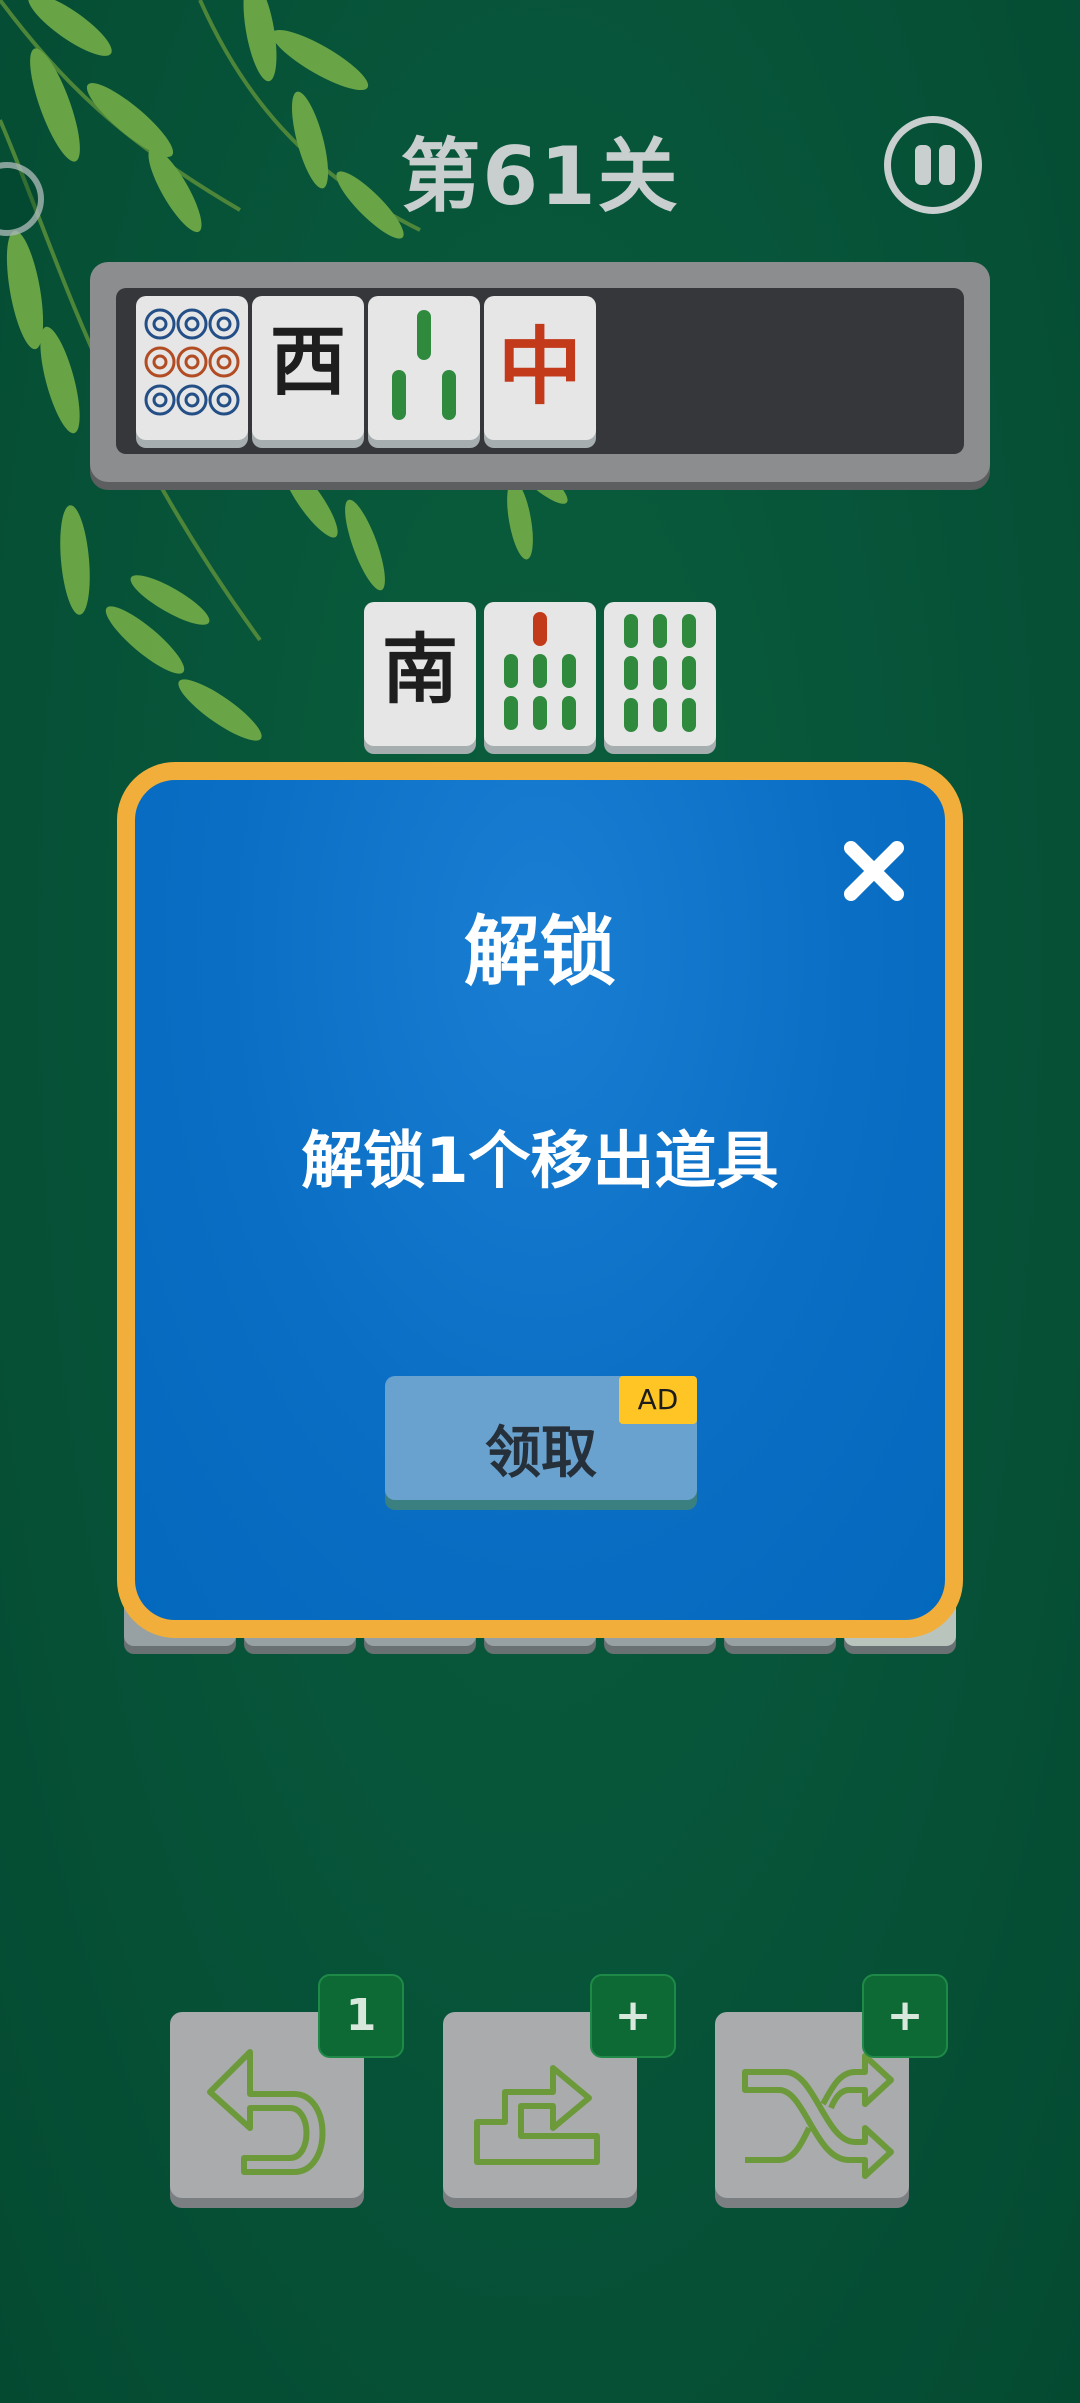 This screenshot has height=2403, width=1080. What do you see at coordinates (540, 674) in the screenshot?
I see `bamboo-7-tile` at bounding box center [540, 674].